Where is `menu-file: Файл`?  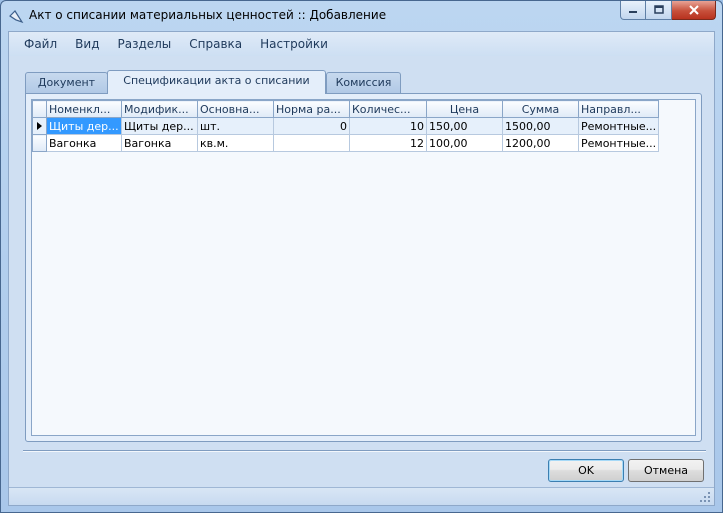 menu-file: Файл is located at coordinates (40, 44).